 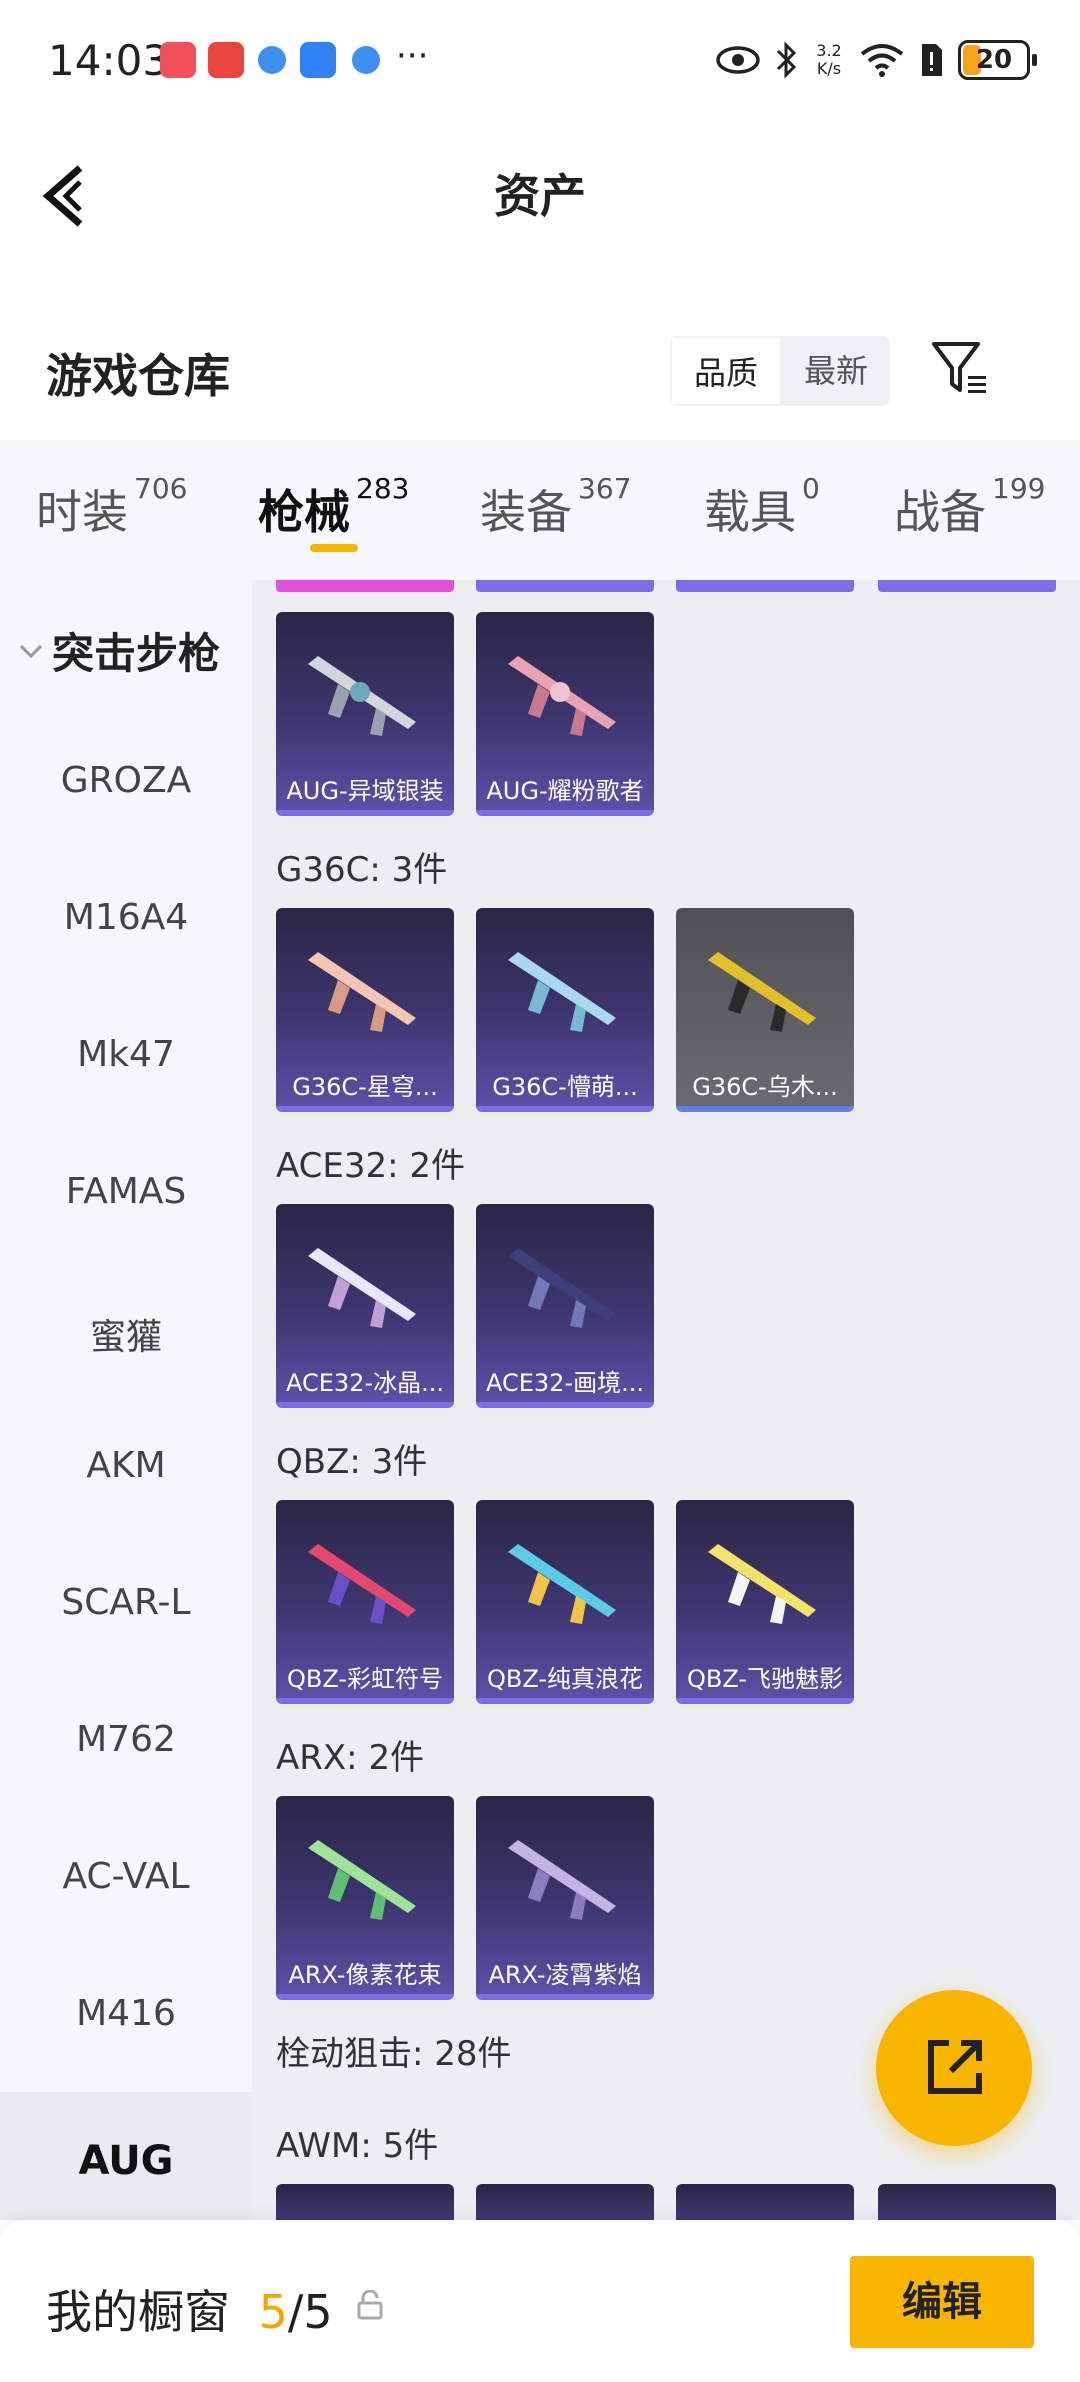 I want to click on mail-notification-icon, so click(x=178, y=60).